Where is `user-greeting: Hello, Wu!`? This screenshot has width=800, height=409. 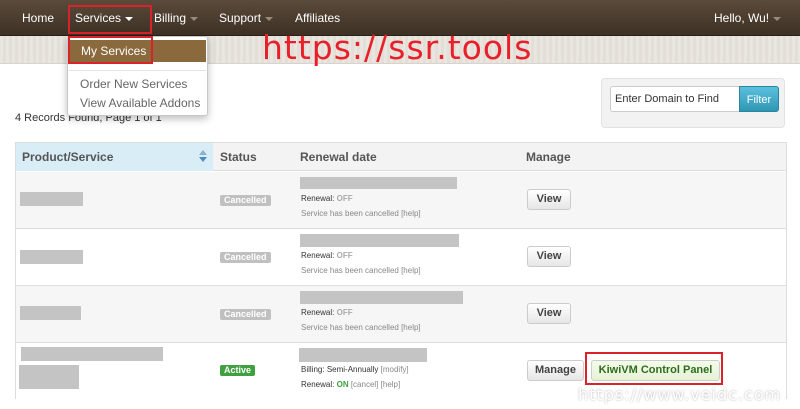 user-greeting: Hello, Wu! is located at coordinates (742, 18).